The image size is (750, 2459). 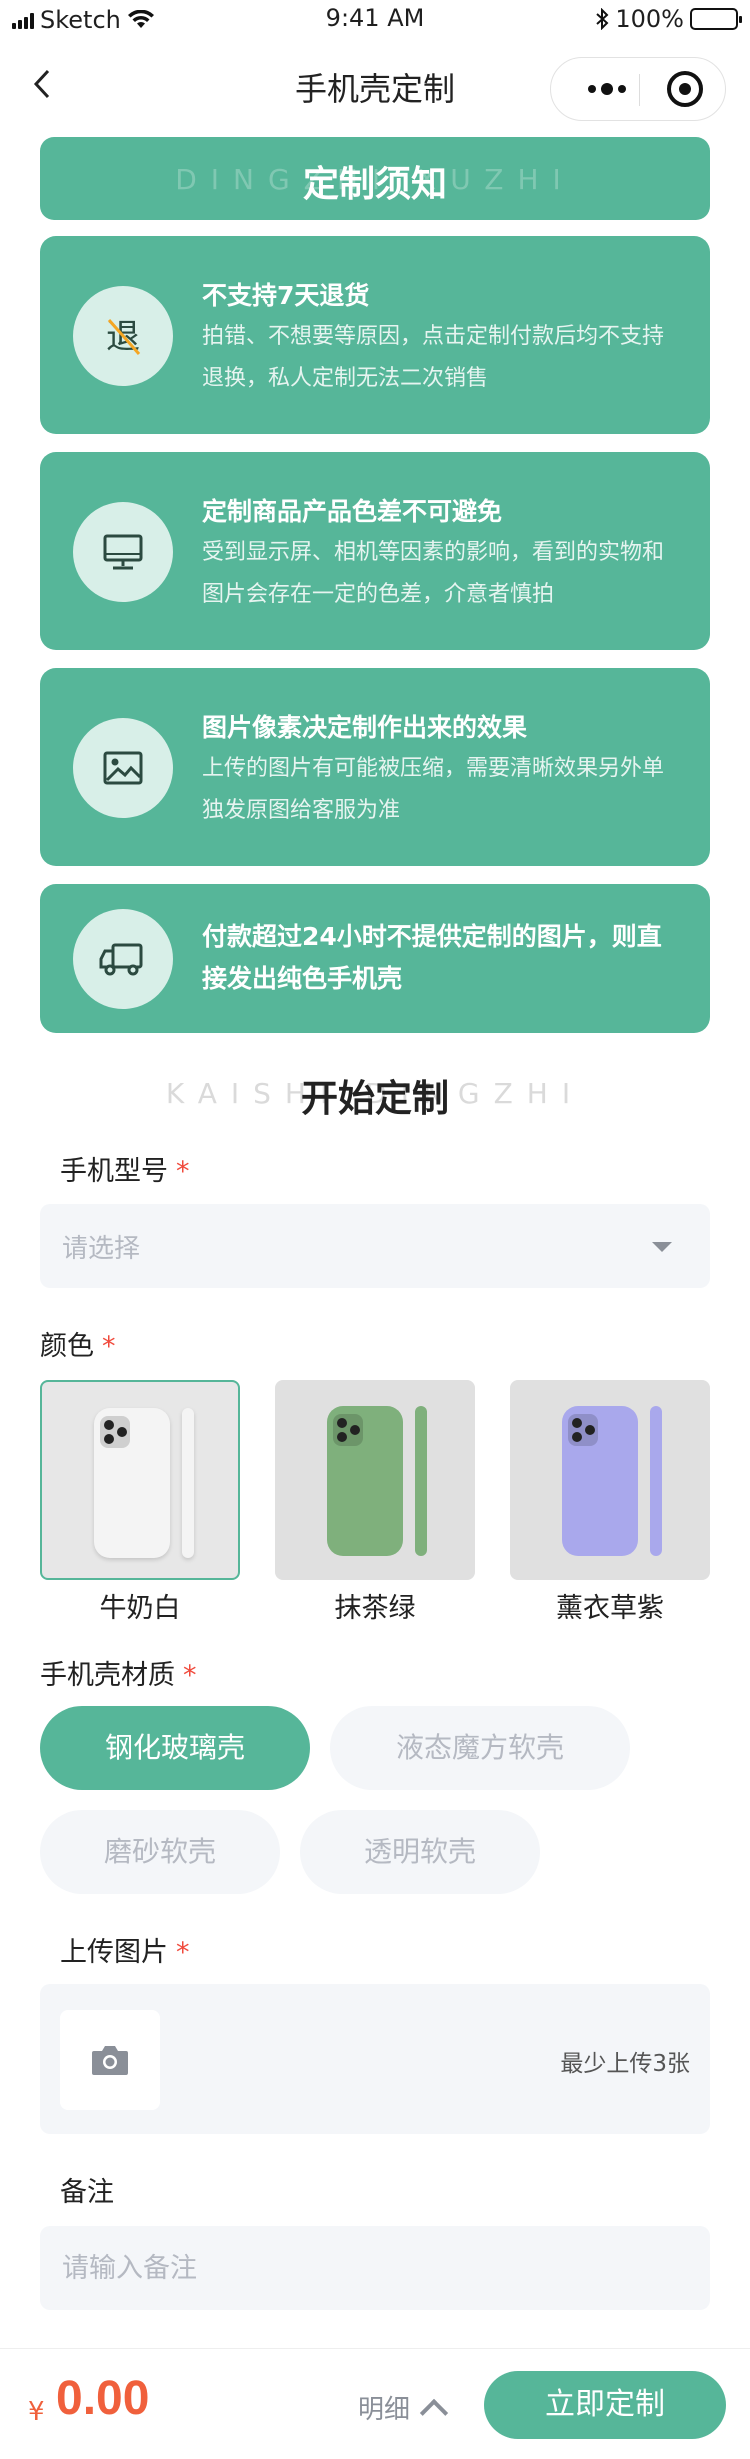 I want to click on model-placeholder: 请选择, so click(x=101, y=1249).